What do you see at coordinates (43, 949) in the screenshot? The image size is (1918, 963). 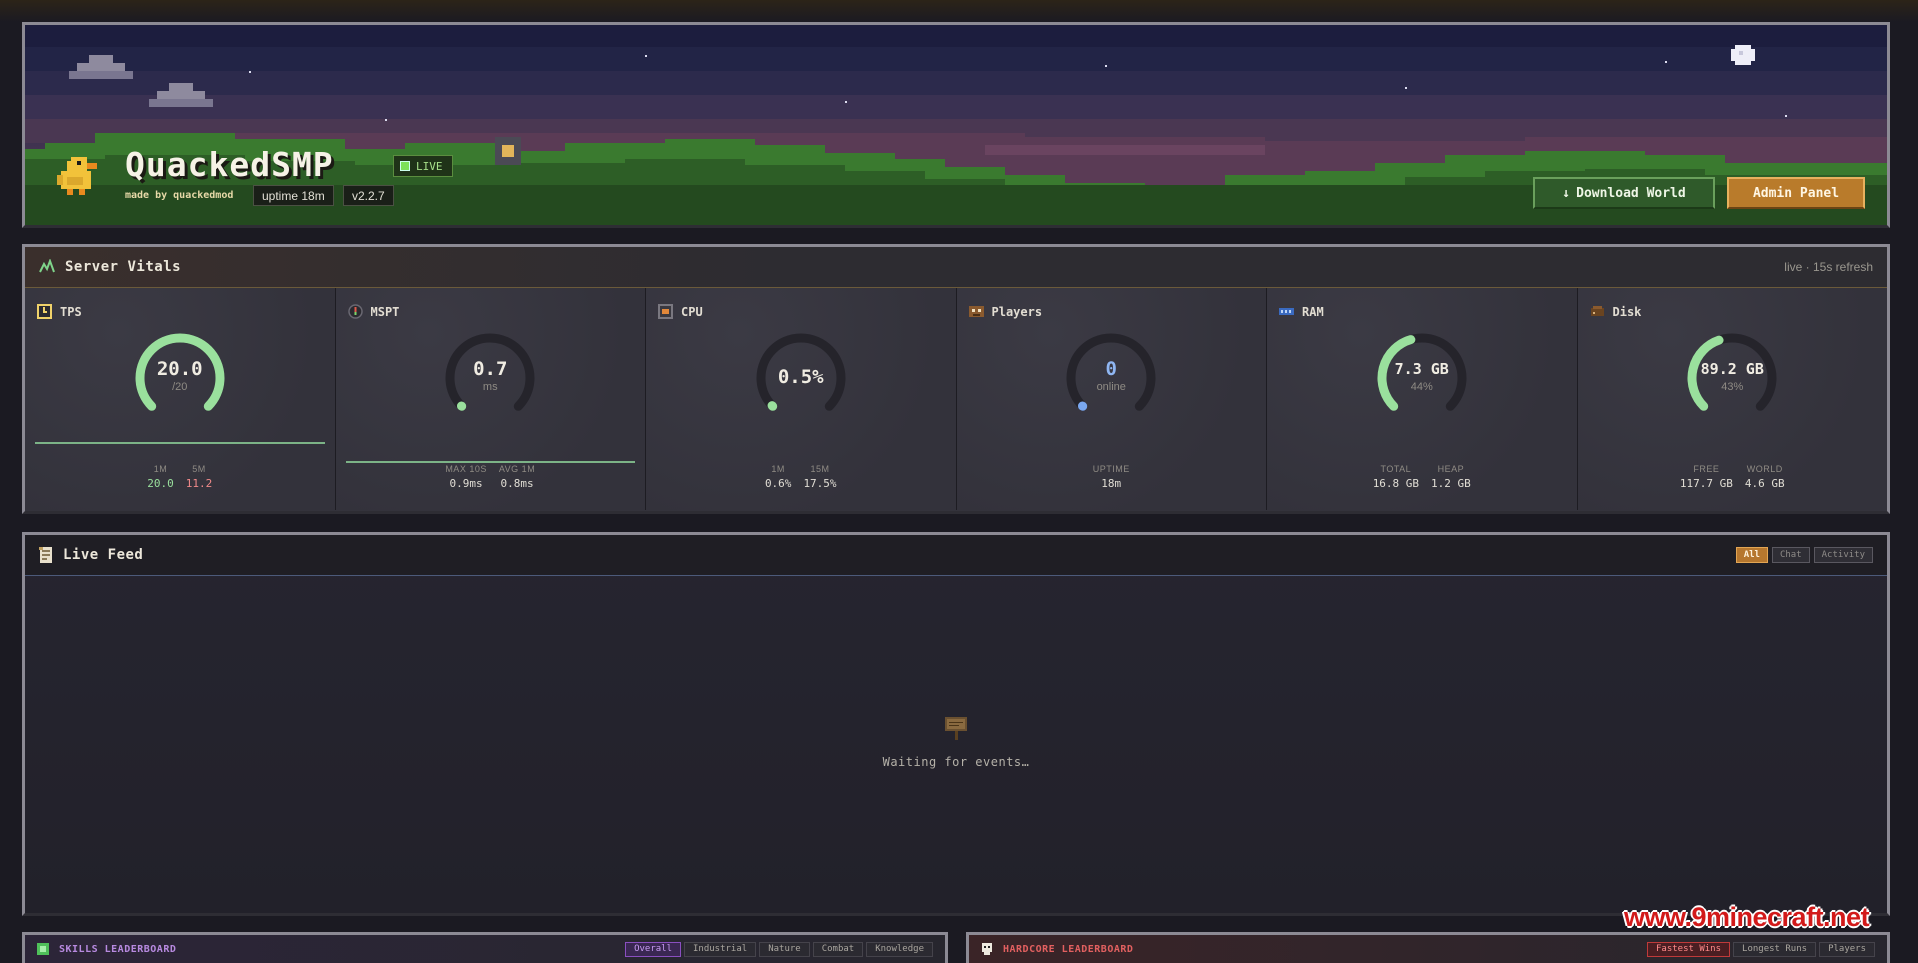 I see `skills-gem-icon` at bounding box center [43, 949].